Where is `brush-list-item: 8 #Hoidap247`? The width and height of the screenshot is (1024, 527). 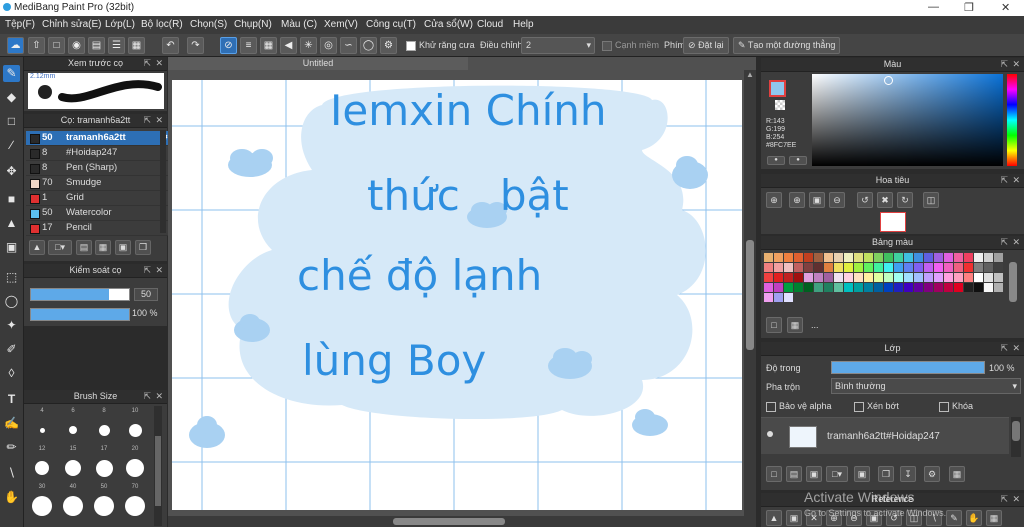 brush-list-item: 8 #Hoidap247 is located at coordinates (99, 153).